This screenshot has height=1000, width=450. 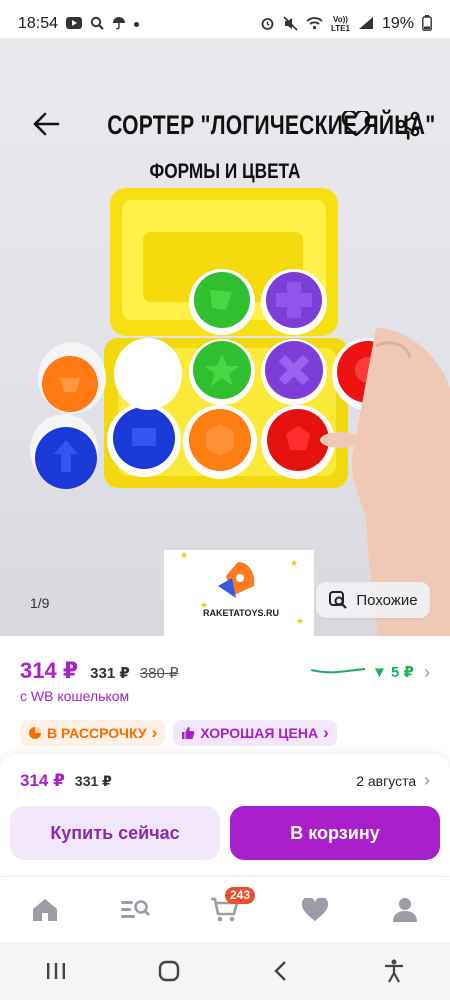 I want to click on delivery-date: 2 августа, so click(x=386, y=781).